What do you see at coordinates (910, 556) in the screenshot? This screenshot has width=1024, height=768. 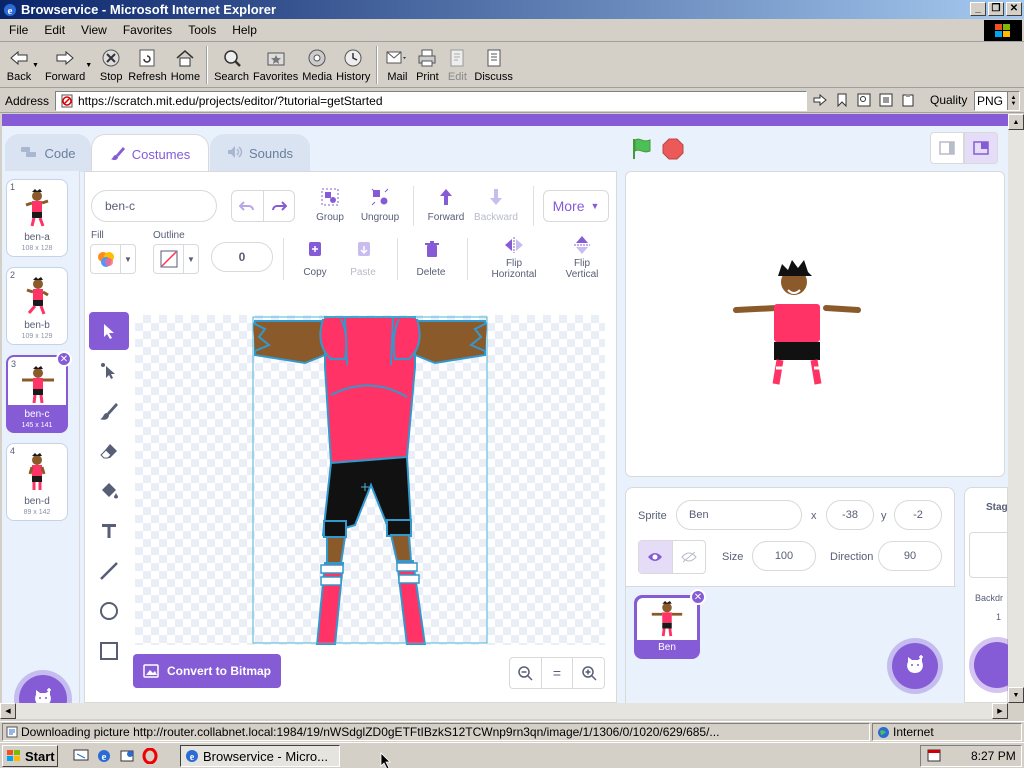 I see `direction-input: 90` at bounding box center [910, 556].